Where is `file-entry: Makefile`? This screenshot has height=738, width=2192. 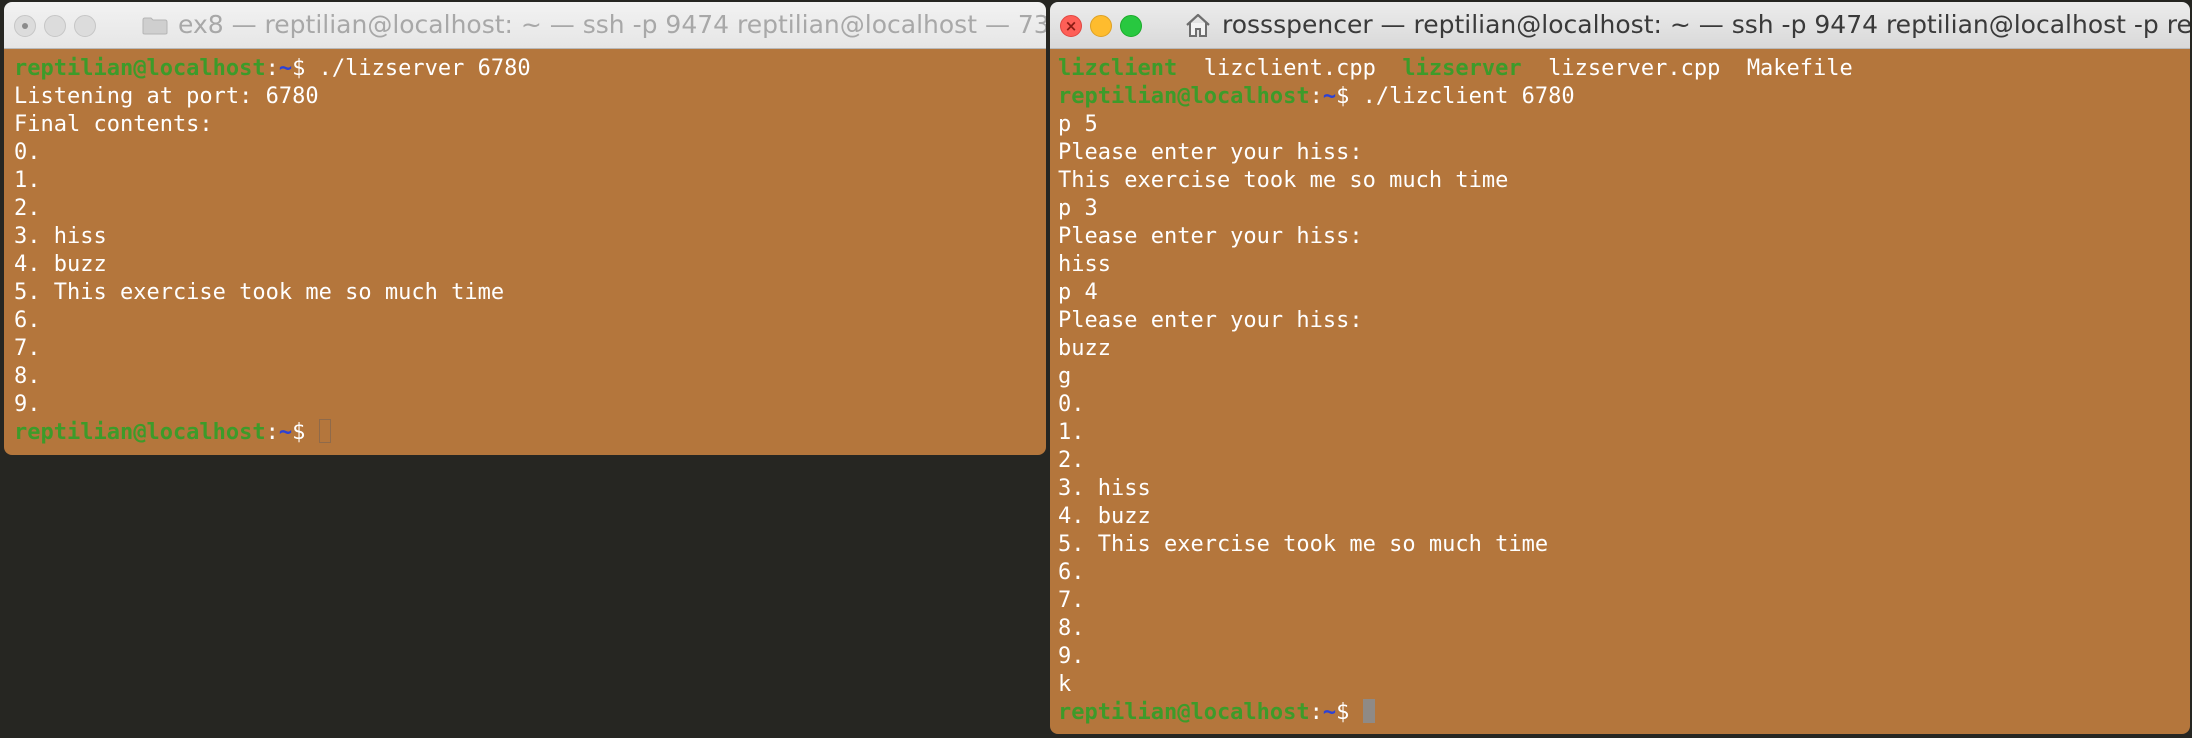 file-entry: Makefile is located at coordinates (1799, 68).